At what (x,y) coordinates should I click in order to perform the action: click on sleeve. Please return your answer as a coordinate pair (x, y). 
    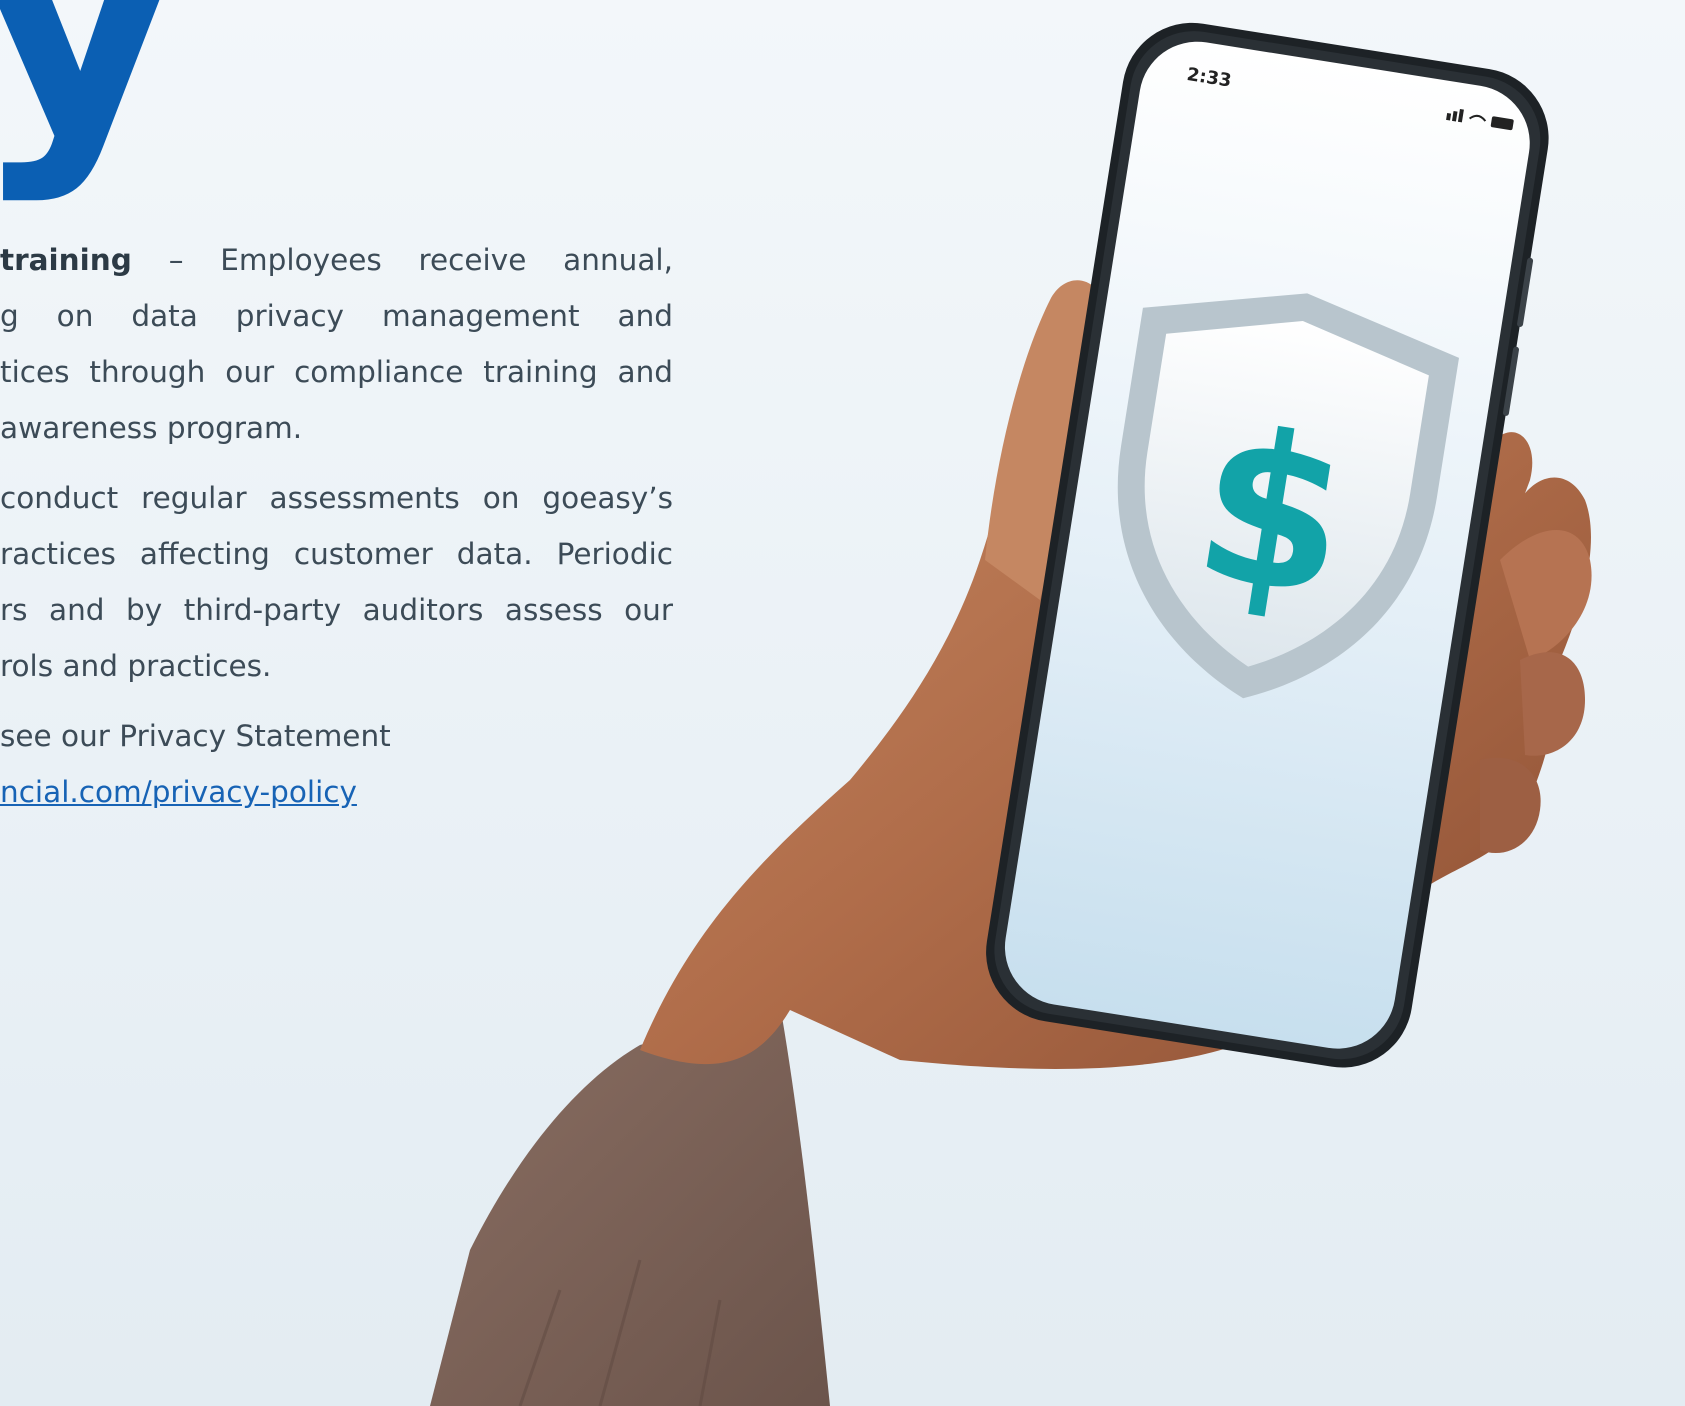
    Looking at the image, I should click on (630, 1205).